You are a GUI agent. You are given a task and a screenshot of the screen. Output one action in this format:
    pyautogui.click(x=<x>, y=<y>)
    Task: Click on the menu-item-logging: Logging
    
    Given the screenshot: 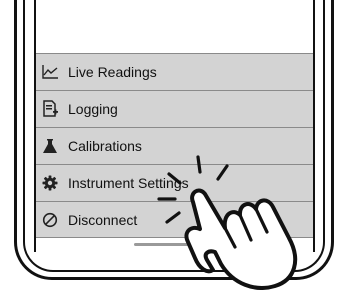 What is the action you would take?
    pyautogui.click(x=174, y=108)
    